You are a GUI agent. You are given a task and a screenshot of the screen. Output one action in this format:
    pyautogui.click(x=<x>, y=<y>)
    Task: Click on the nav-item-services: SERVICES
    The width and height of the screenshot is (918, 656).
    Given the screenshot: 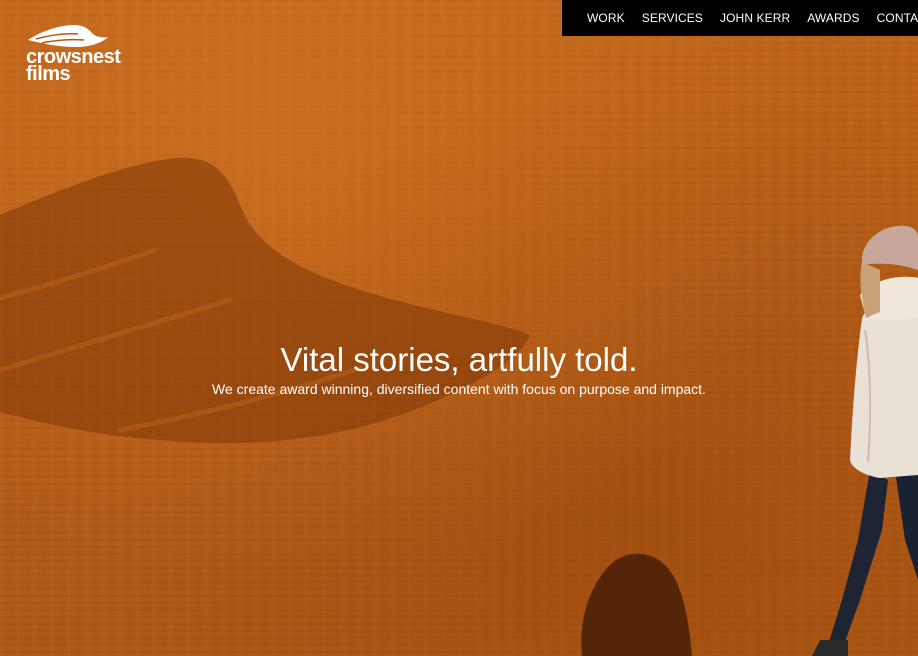 What is the action you would take?
    pyautogui.click(x=672, y=18)
    